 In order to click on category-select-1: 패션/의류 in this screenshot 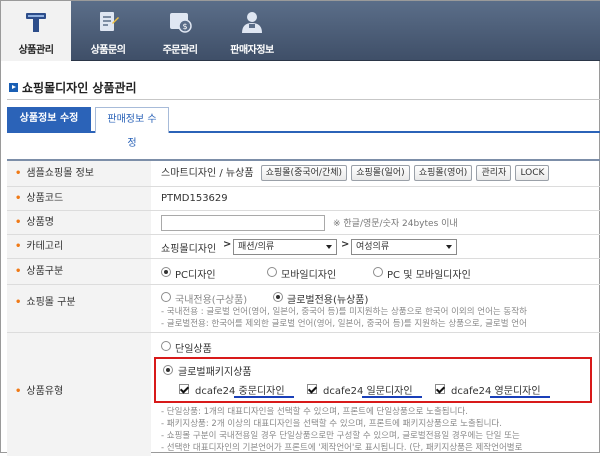, I will do `click(285, 247)`.